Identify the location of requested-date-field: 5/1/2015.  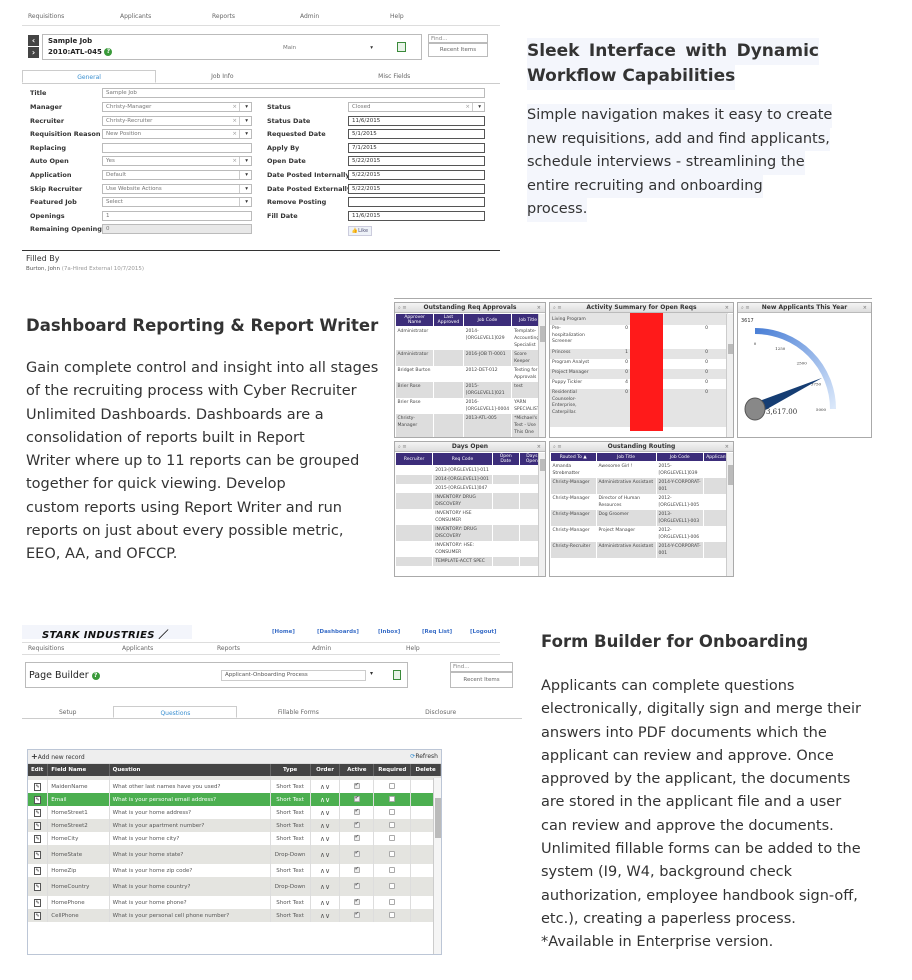
(416, 134).